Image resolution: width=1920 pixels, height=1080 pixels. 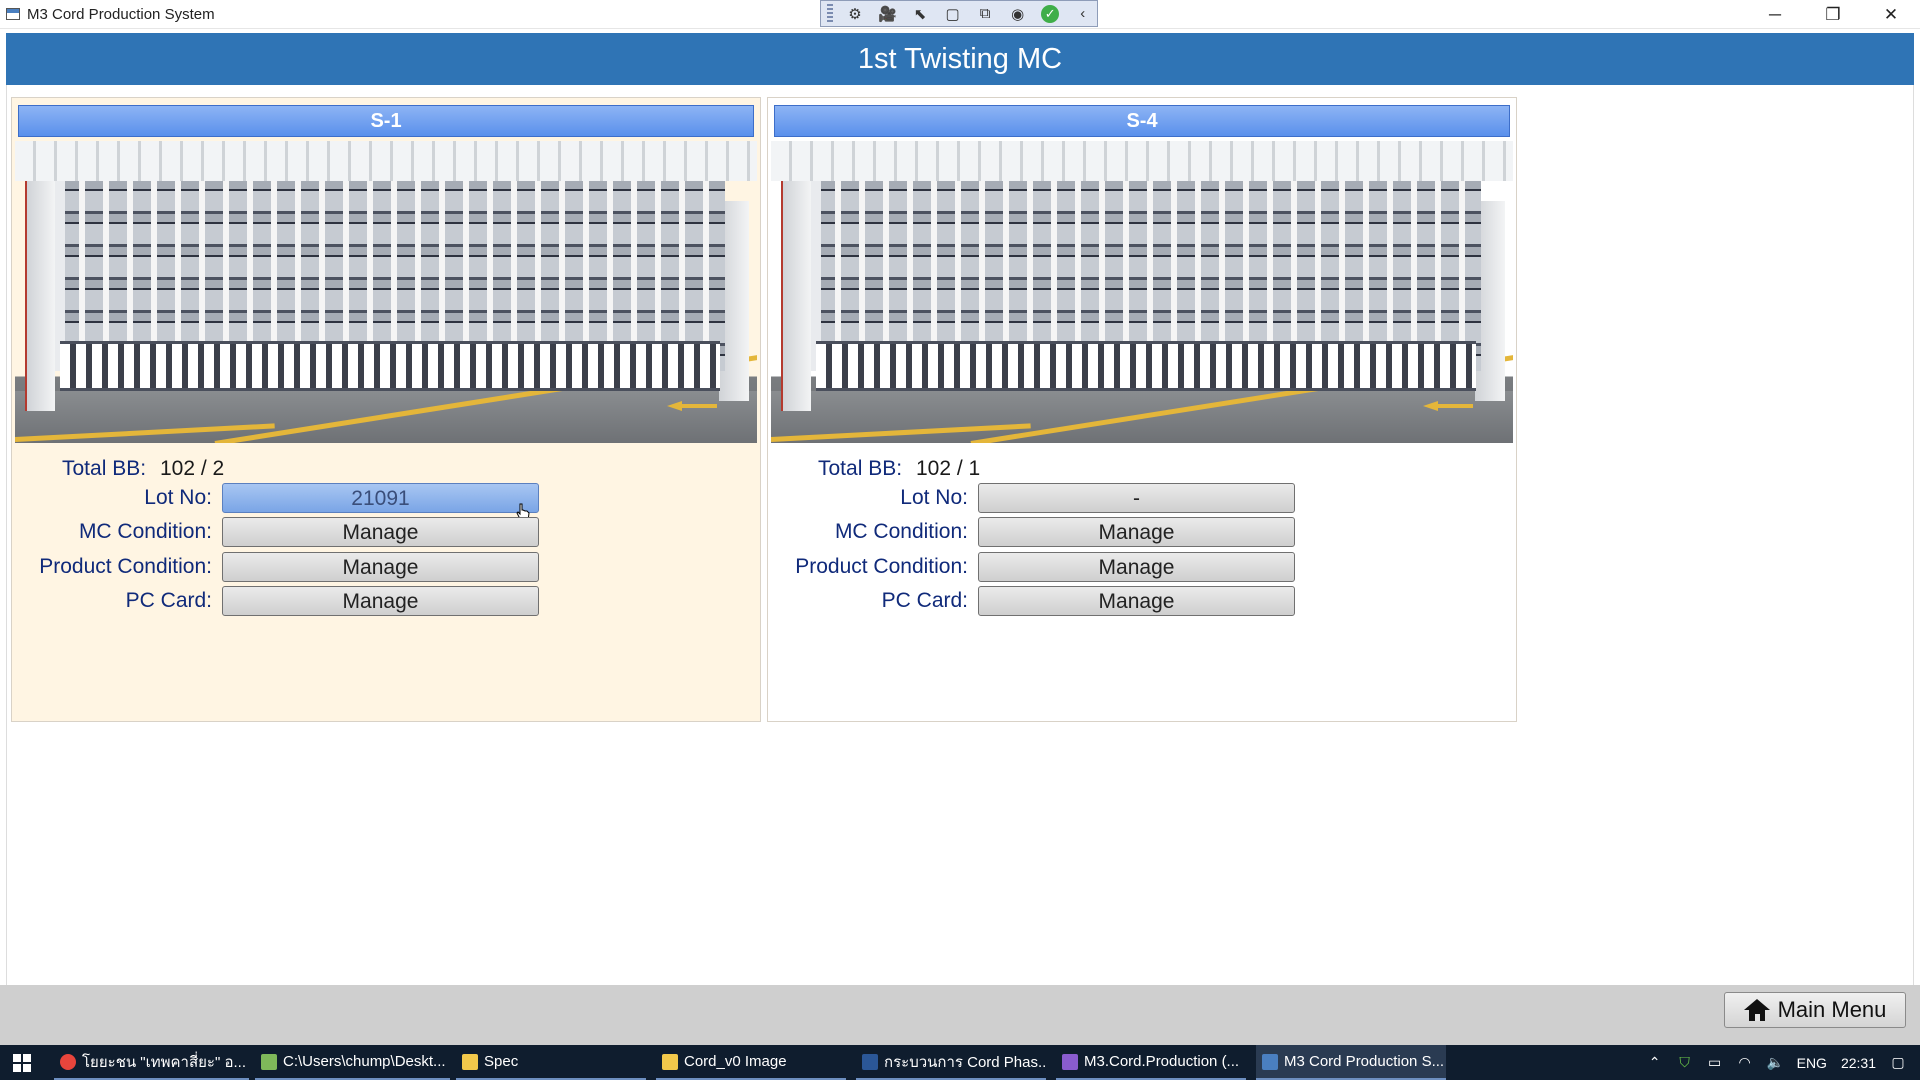 What do you see at coordinates (312, 469) in the screenshot?
I see `total-bb-row: Total BB: 102 / 2` at bounding box center [312, 469].